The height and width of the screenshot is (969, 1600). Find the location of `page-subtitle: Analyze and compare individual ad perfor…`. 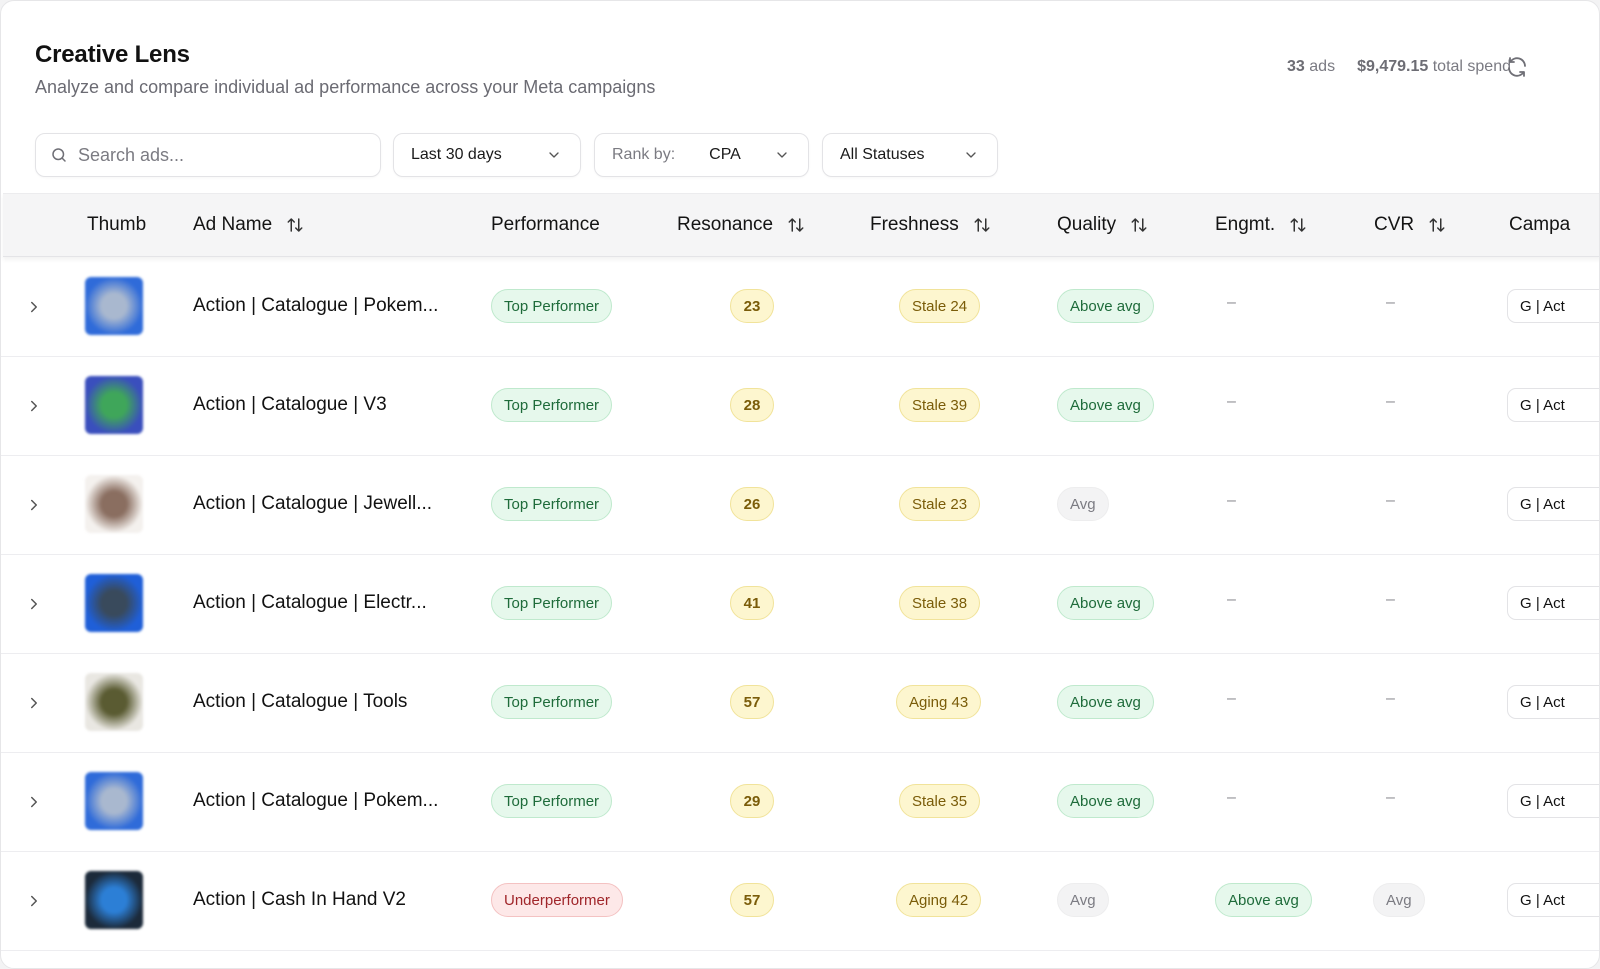

page-subtitle: Analyze and compare individual ad perfor… is located at coordinates (345, 87).